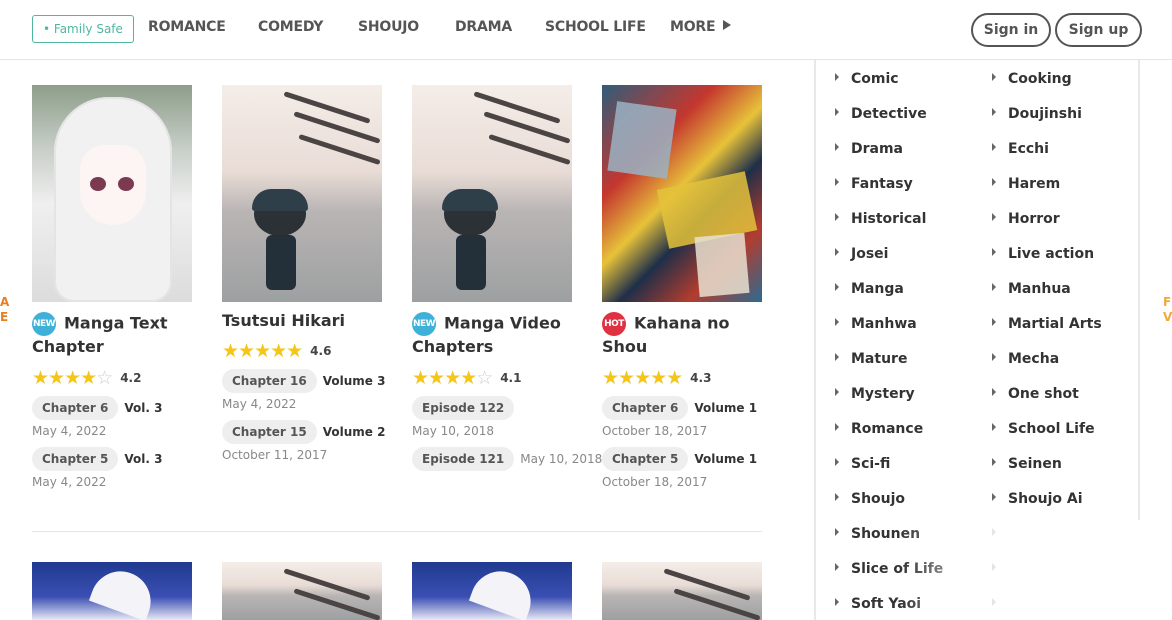 The height and width of the screenshot is (620, 1172). I want to click on chapter-chip: Chapter 16, so click(269, 381).